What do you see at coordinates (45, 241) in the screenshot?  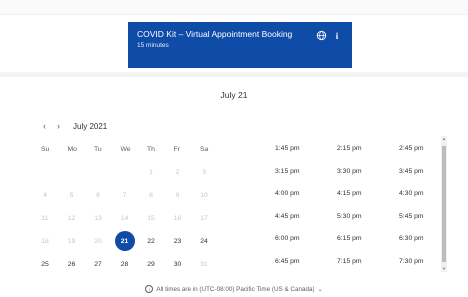 I see `calendar-day: 18` at bounding box center [45, 241].